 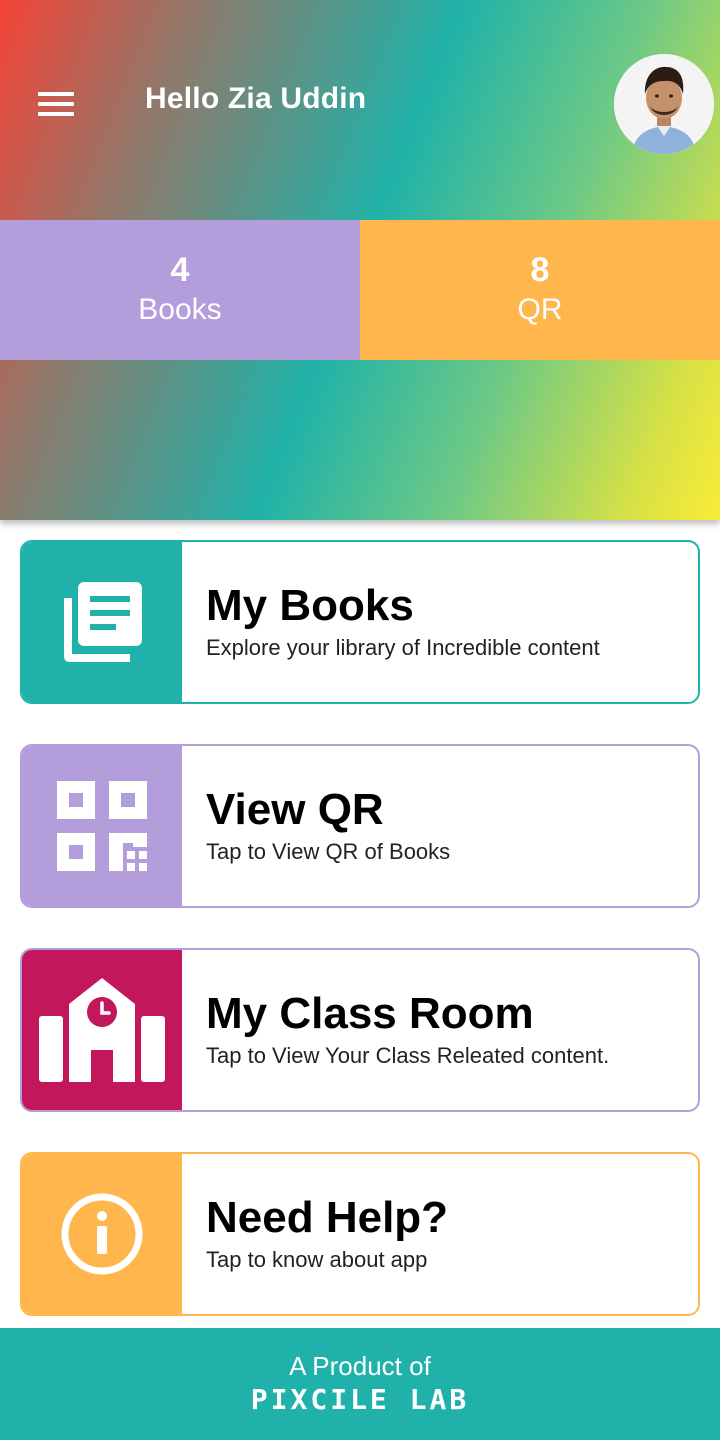 What do you see at coordinates (360, 1399) in the screenshot?
I see `brand-logo-text: PIXCILE LAB` at bounding box center [360, 1399].